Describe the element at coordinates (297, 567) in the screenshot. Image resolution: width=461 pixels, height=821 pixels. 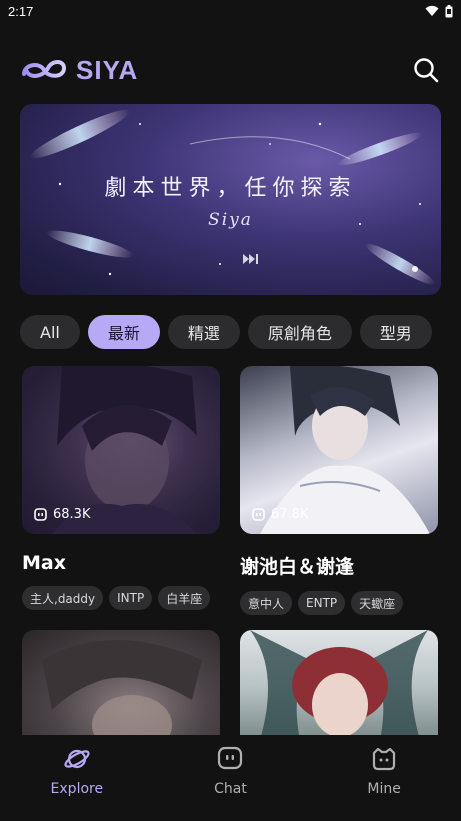
I see `character-name: 谢池白＆谢逢` at that location.